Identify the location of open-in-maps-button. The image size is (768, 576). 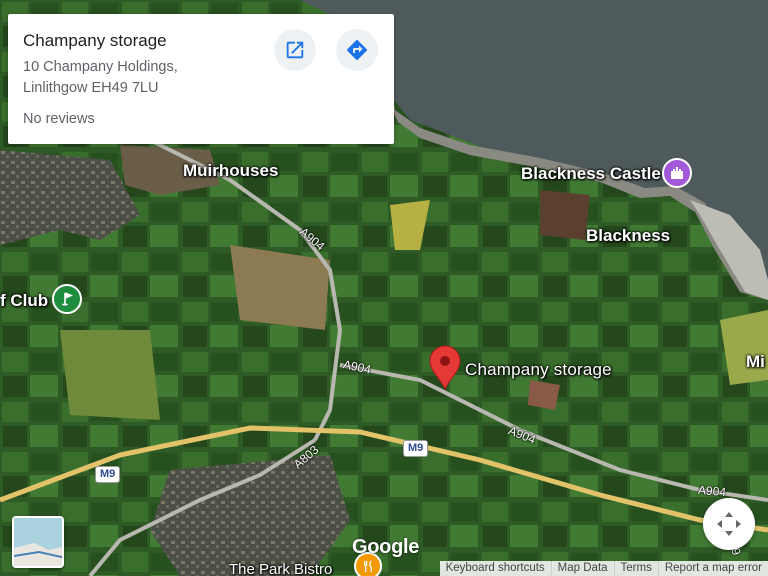
(295, 50).